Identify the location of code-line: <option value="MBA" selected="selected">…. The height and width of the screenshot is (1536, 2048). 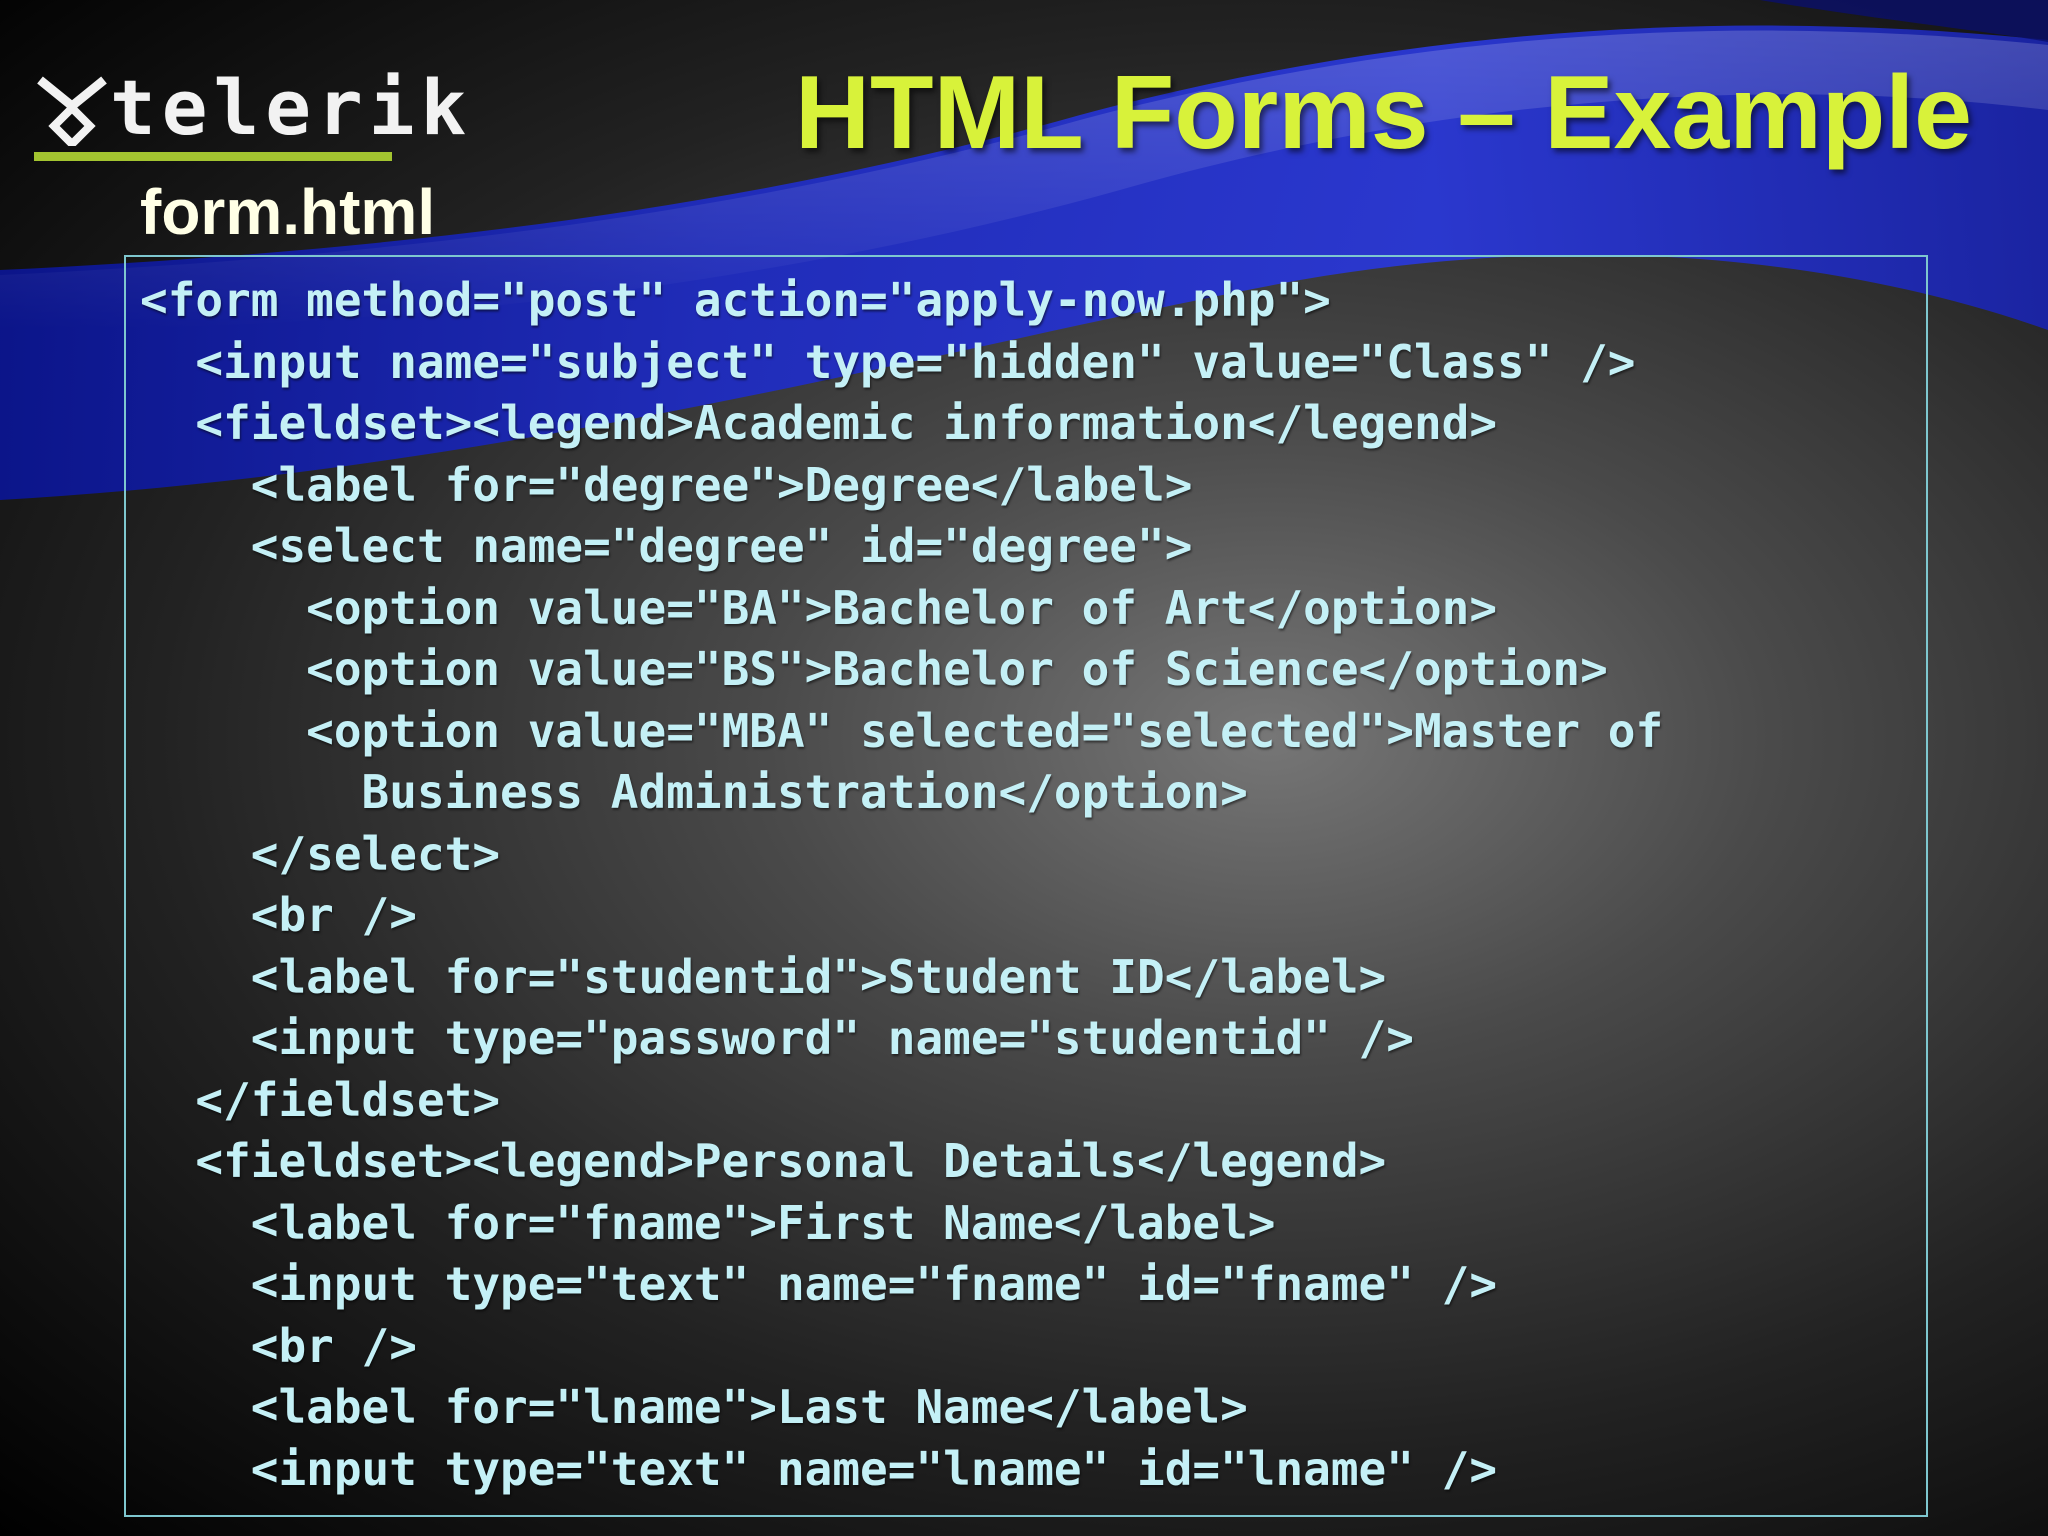
(902, 730).